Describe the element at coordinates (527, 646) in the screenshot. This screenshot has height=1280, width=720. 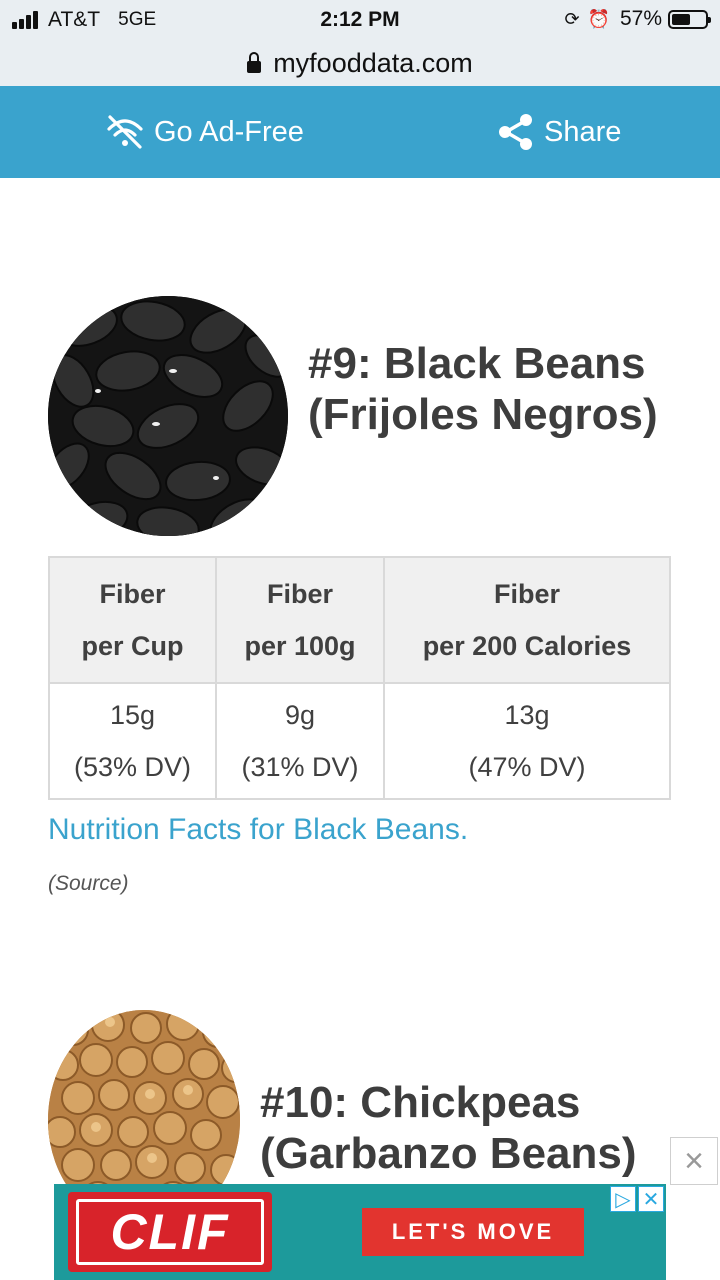
I see `header-line: per 200 Calories` at that location.